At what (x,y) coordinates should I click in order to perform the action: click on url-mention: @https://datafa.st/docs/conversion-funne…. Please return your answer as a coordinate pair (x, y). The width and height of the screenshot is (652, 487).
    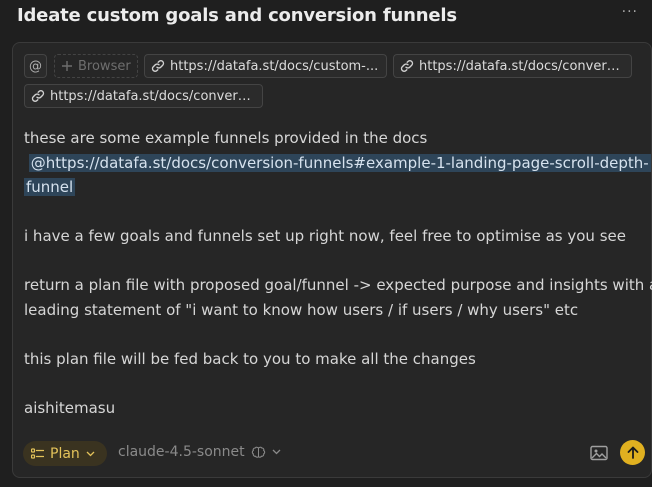
    Looking at the image, I should click on (339, 162).